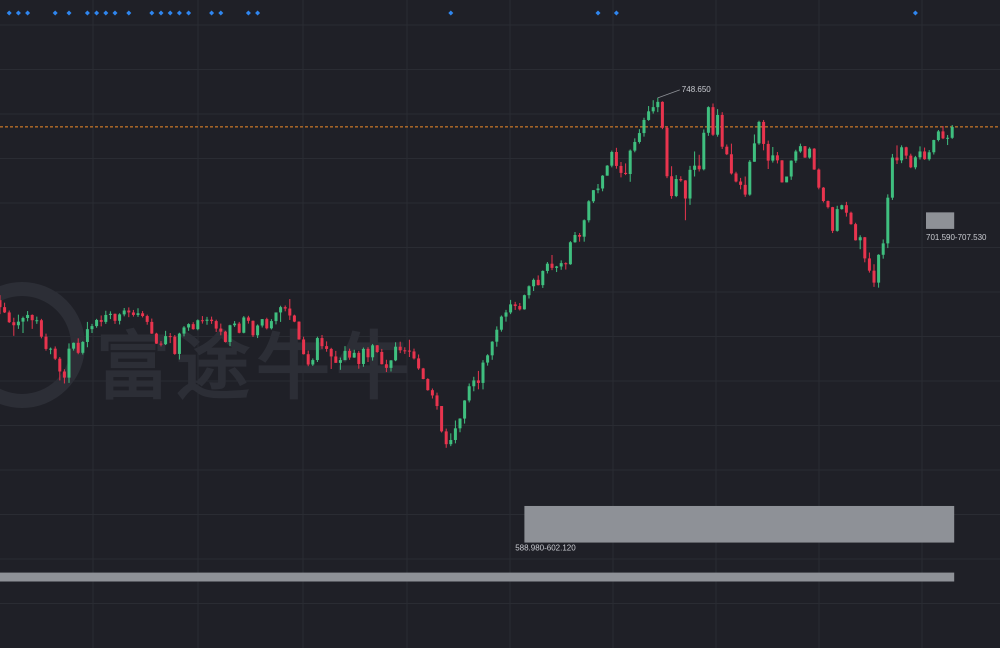 The height and width of the screenshot is (648, 1000). Describe the element at coordinates (739, 524) in the screenshot. I see `middle-demand-zone` at that location.